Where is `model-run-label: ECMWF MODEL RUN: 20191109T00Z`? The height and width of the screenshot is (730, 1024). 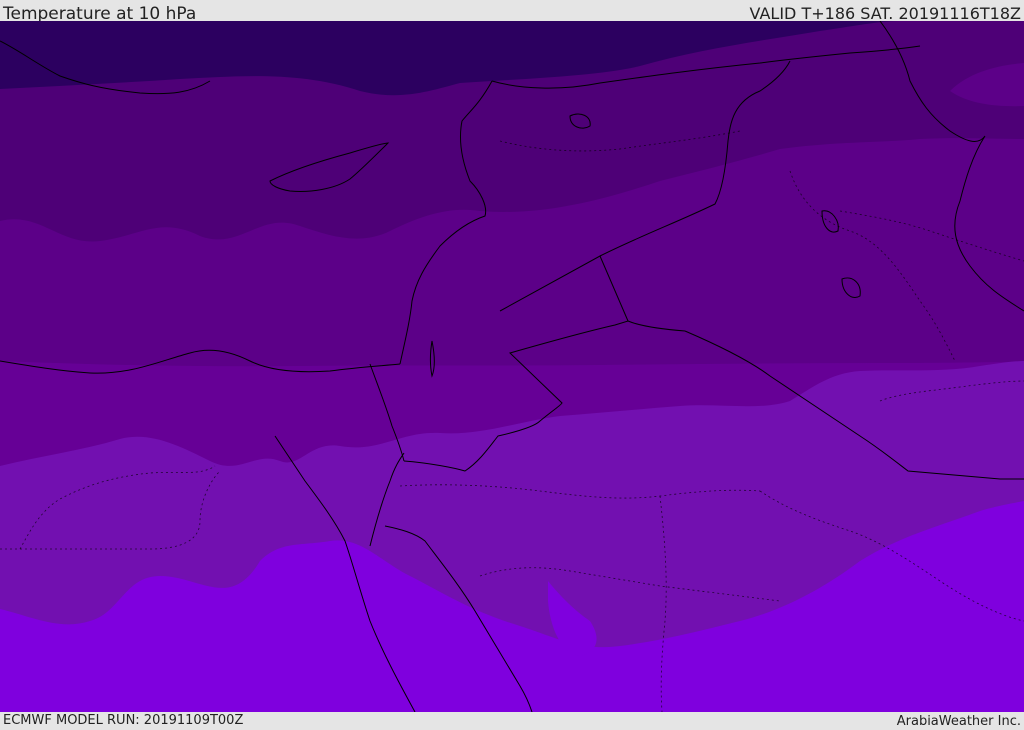
model-run-label: ECMWF MODEL RUN: 20191109T00Z is located at coordinates (123, 720).